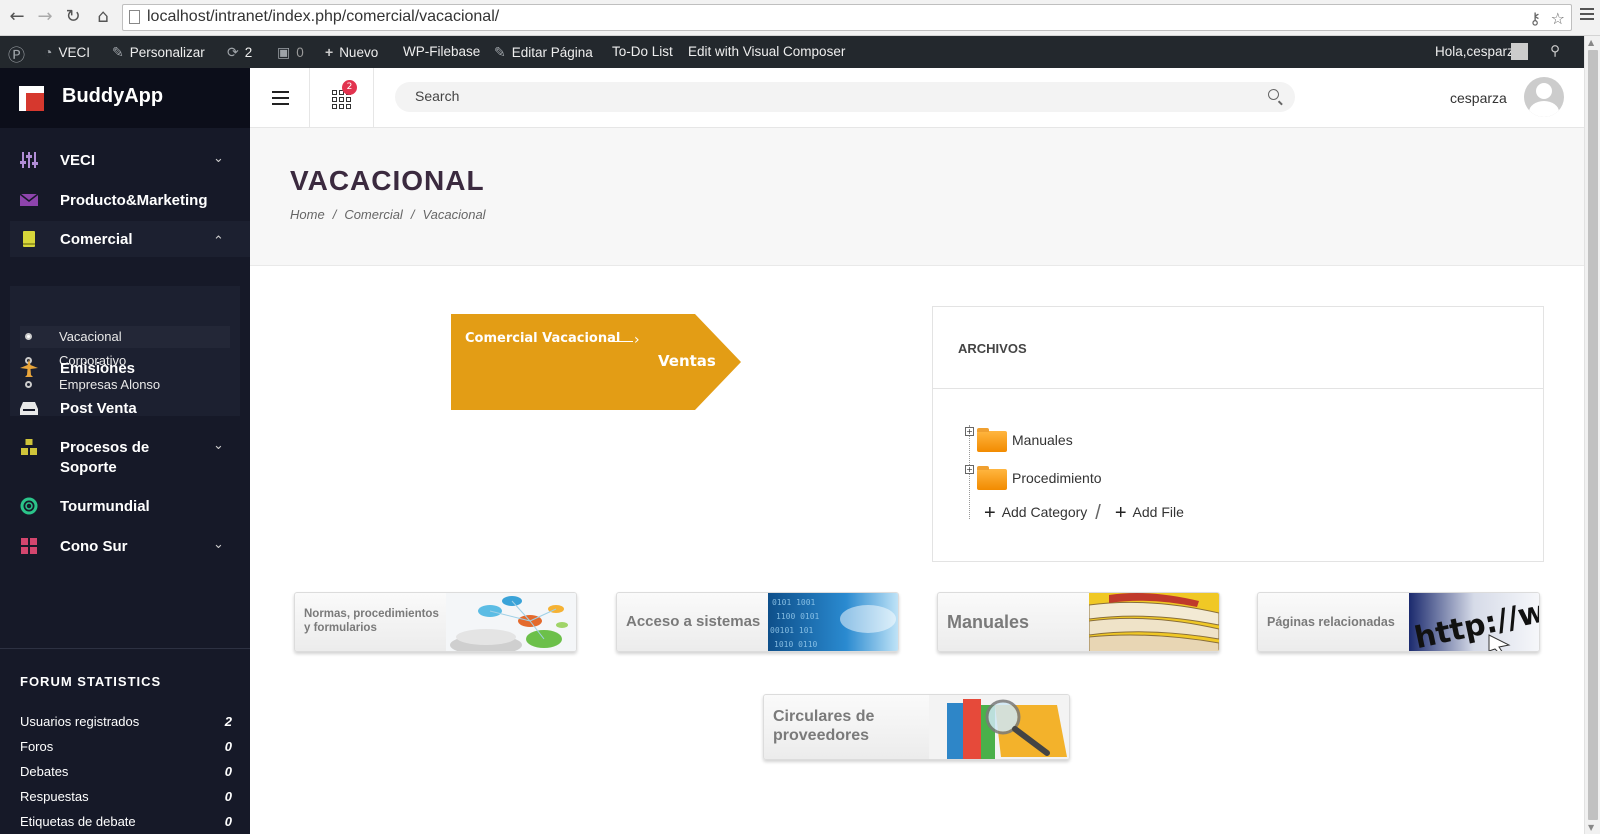 The height and width of the screenshot is (834, 1600). I want to click on sidebar-item-emisiones: Emisiones, so click(125, 368).